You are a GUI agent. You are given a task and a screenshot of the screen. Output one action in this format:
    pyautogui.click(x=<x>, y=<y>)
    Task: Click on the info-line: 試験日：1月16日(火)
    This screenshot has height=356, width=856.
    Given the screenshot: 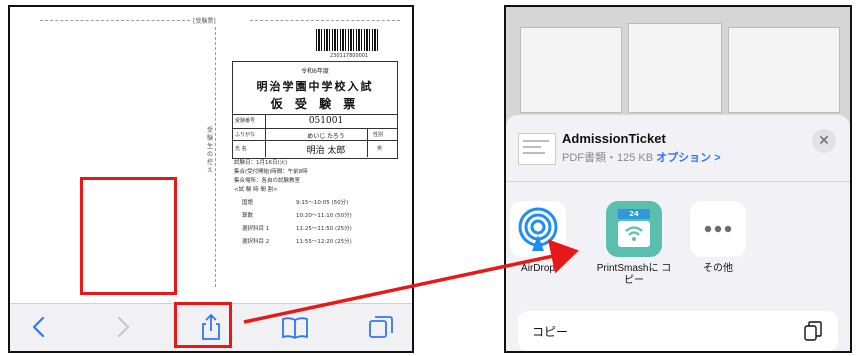 What is the action you would take?
    pyautogui.click(x=261, y=163)
    